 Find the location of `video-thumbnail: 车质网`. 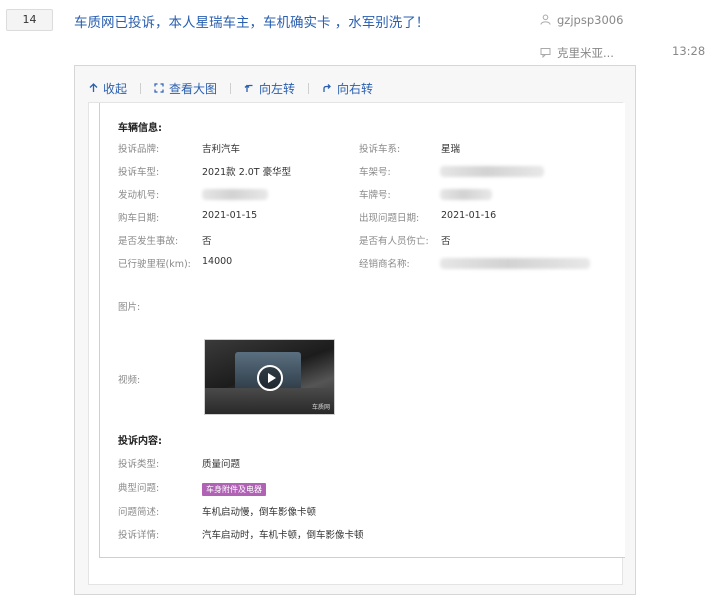

video-thumbnail: 车质网 is located at coordinates (269, 377).